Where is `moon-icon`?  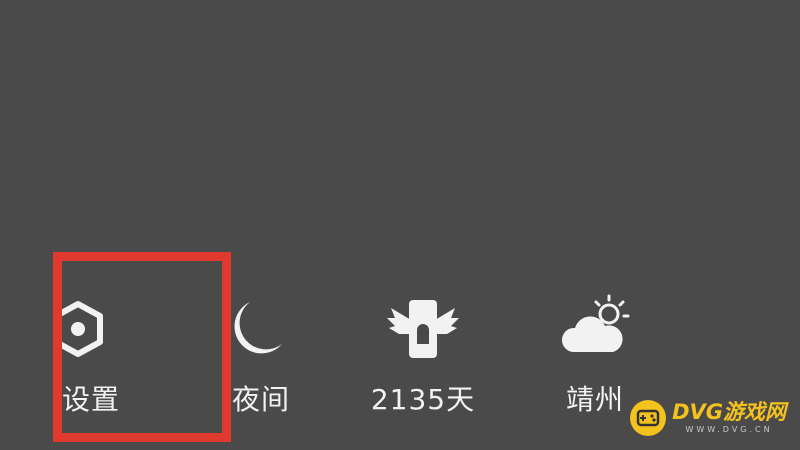
moon-icon is located at coordinates (260, 330).